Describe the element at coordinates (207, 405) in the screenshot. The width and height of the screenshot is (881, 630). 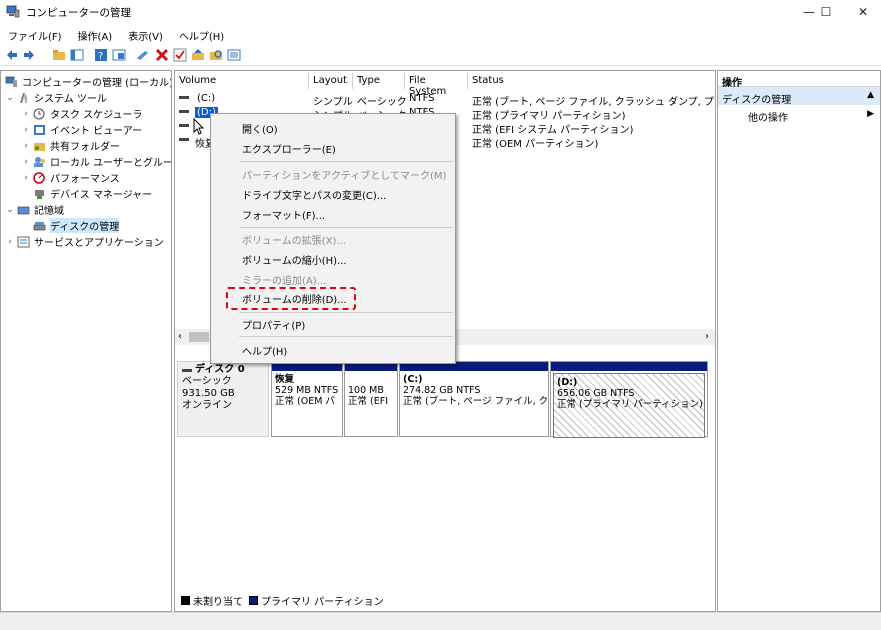
I see `disk-state: オンライン` at that location.